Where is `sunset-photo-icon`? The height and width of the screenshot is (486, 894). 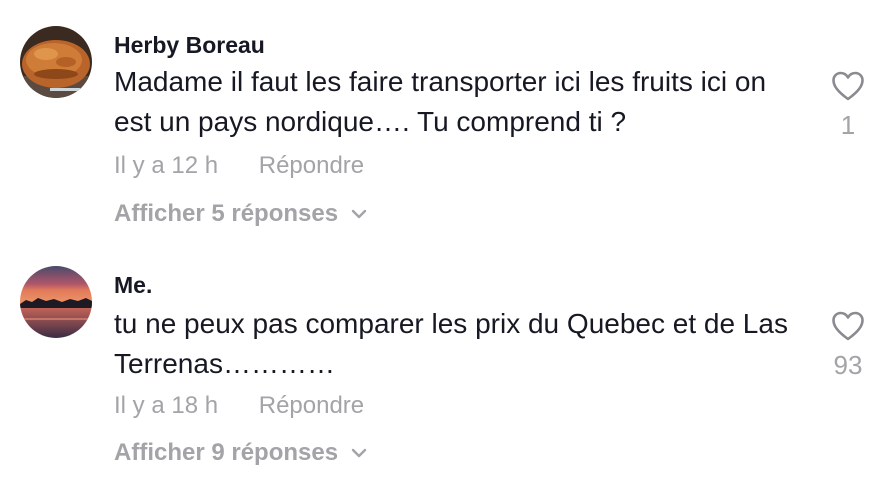
sunset-photo-icon is located at coordinates (56, 302).